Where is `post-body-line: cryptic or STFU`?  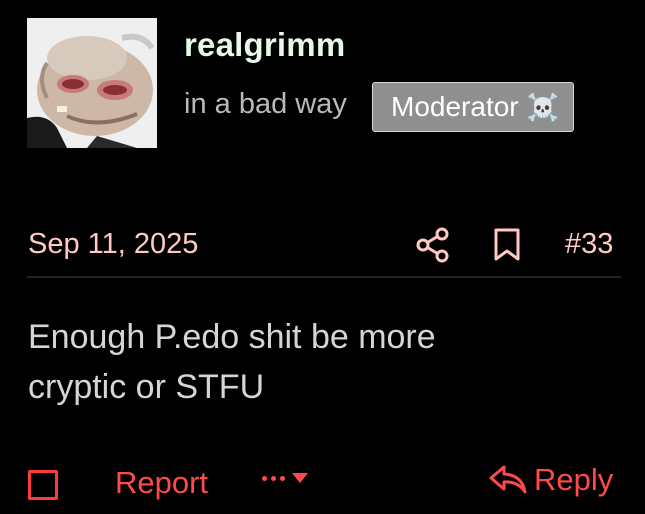
post-body-line: cryptic or STFU is located at coordinates (146, 387).